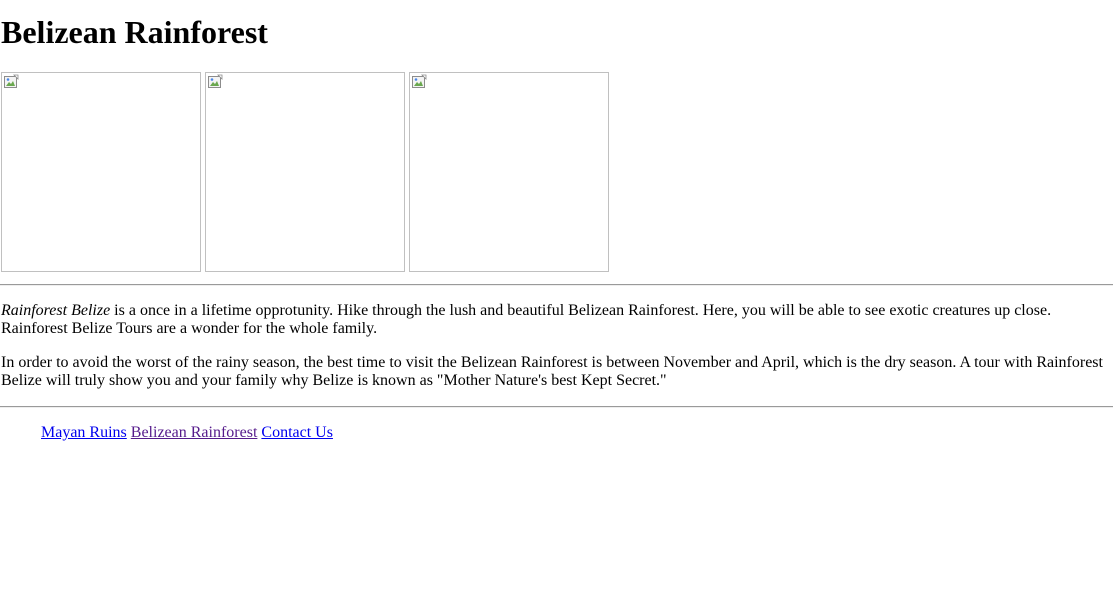 This screenshot has width=1113, height=616. Describe the element at coordinates (556, 285) in the screenshot. I see `divider-top` at that location.